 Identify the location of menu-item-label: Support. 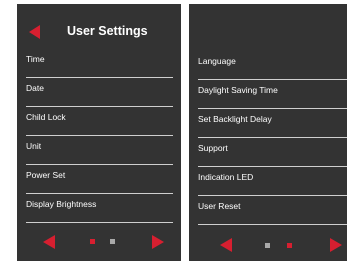
(213, 148).